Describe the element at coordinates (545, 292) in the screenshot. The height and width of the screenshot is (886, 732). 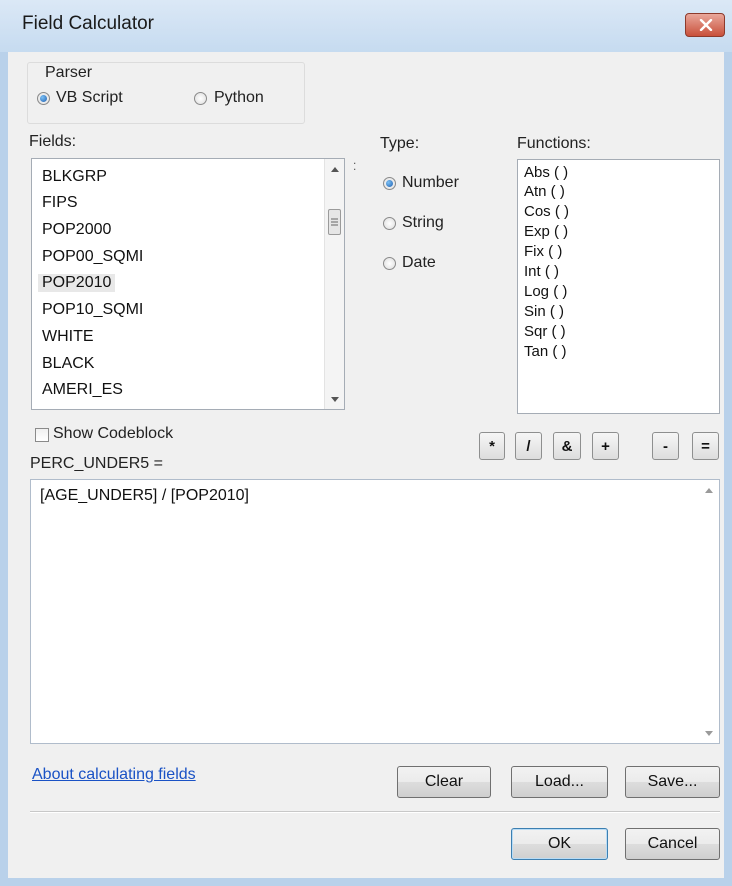
I see `function-item: Log ( )` at that location.